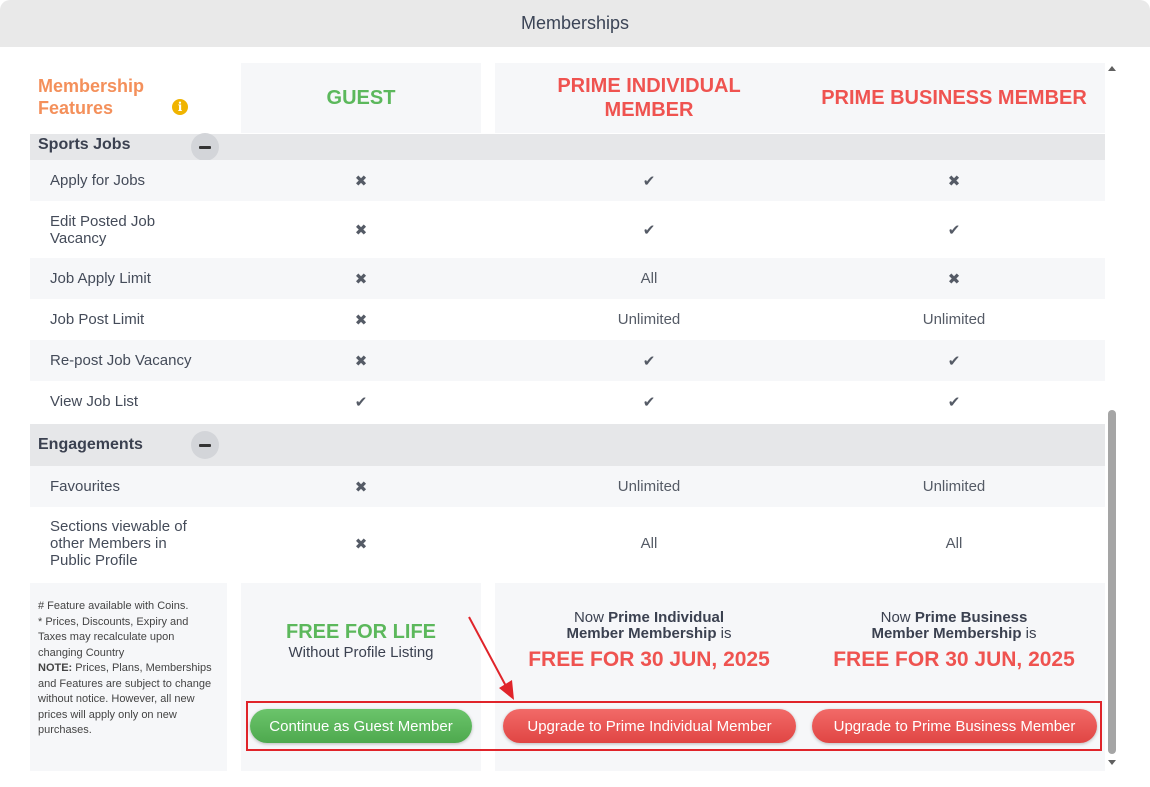  Describe the element at coordinates (567, 401) in the screenshot. I see `table-row: View Job List ✔ ✔ ✔` at that location.